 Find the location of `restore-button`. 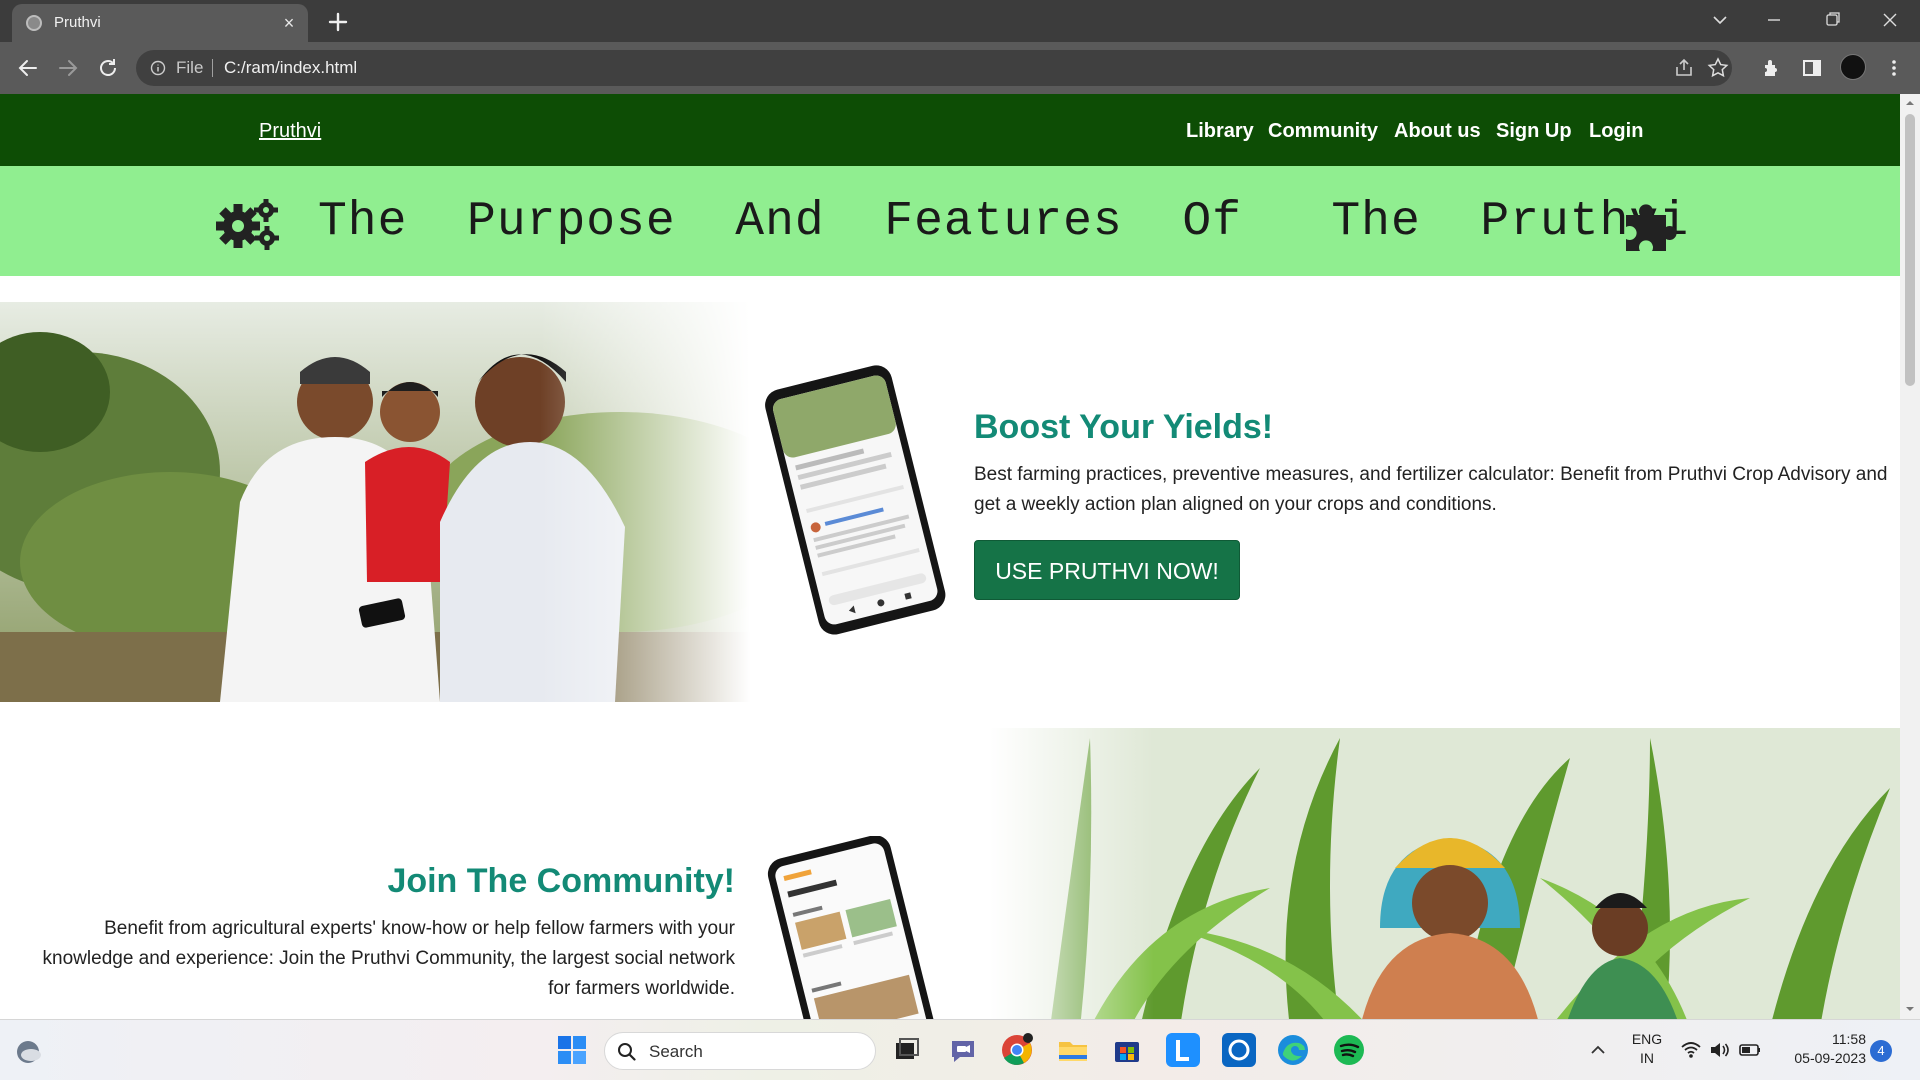

restore-button is located at coordinates (1833, 20).